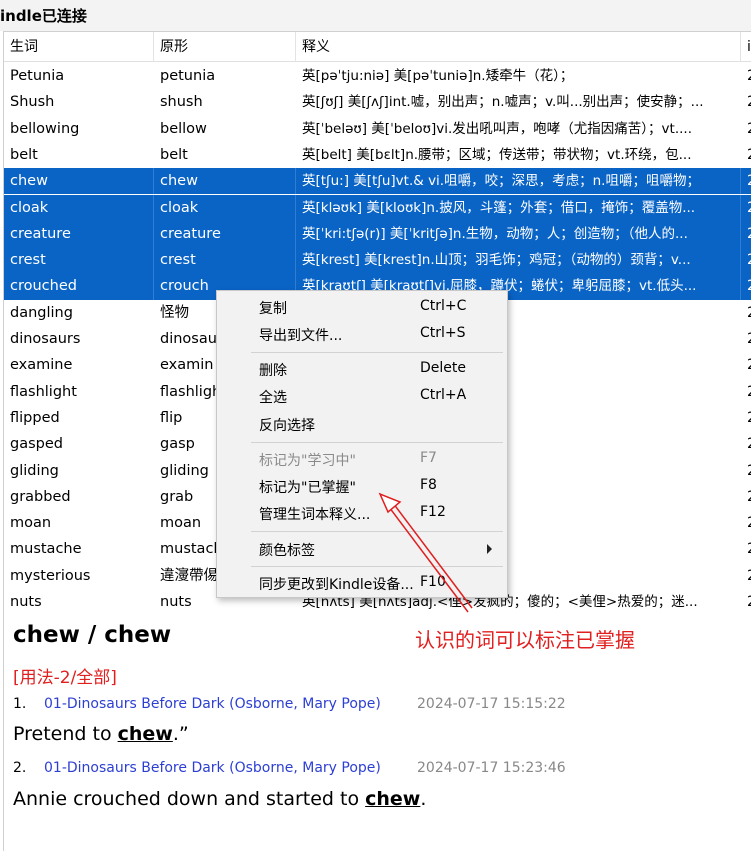 The height and width of the screenshot is (851, 751). What do you see at coordinates (40, 496) in the screenshot?
I see `word-cell: grabbed` at bounding box center [40, 496].